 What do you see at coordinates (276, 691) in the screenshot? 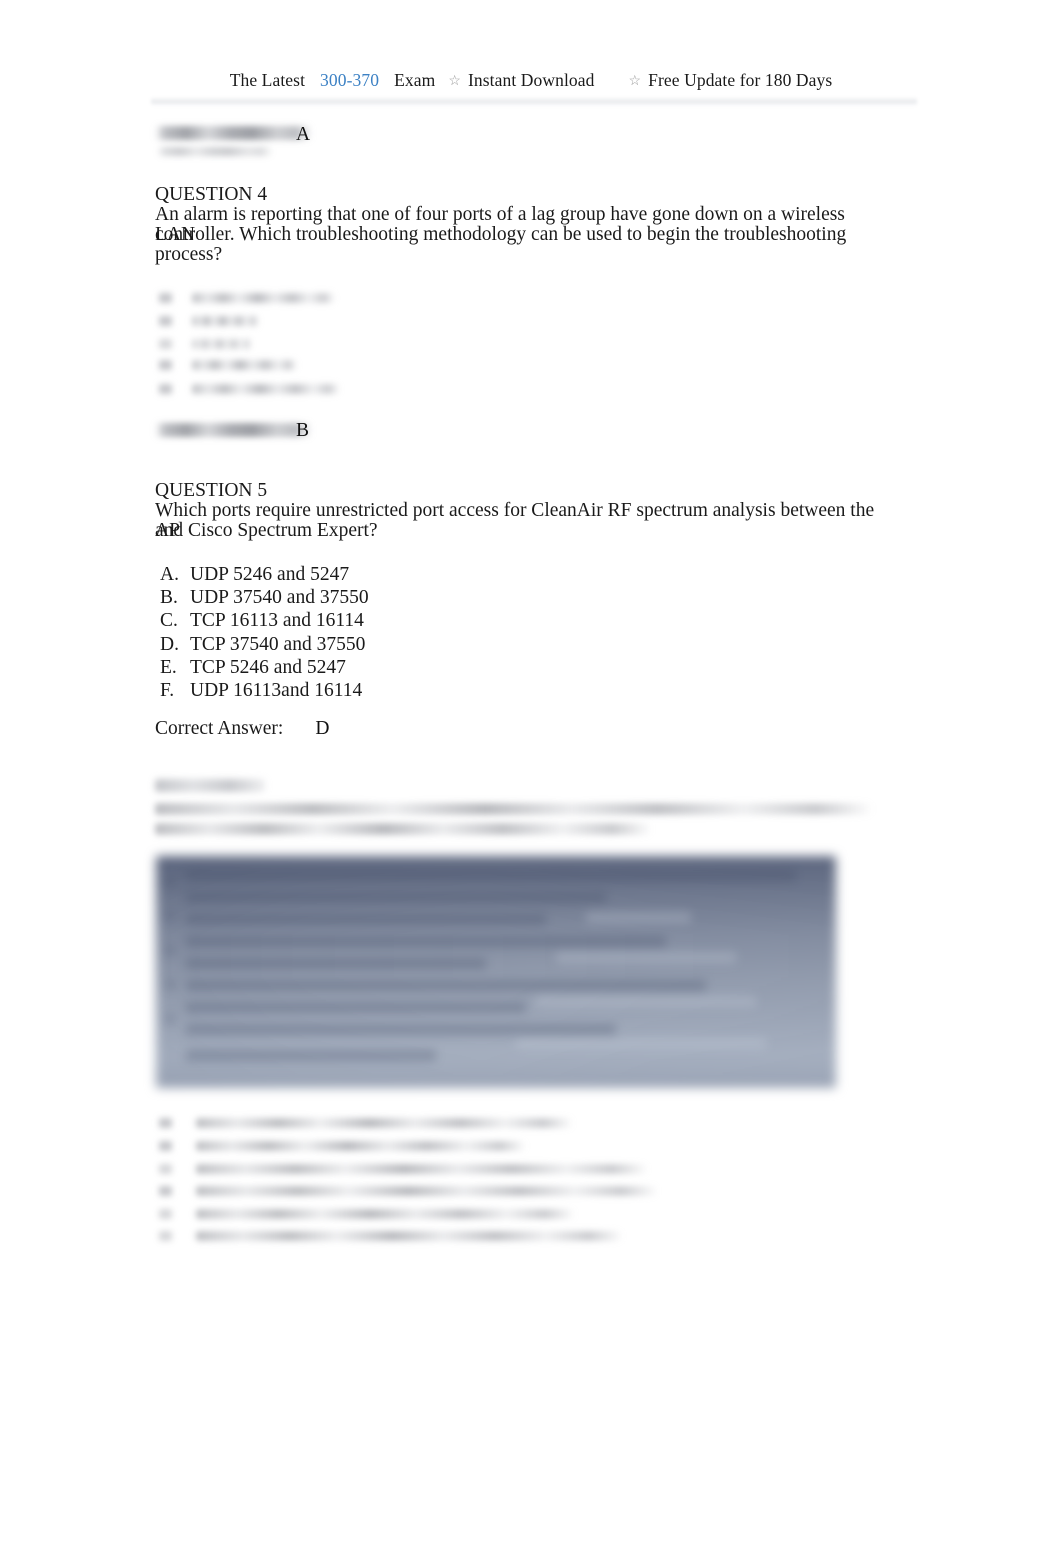
I see `option-f-text: UDP 16113and 16114` at bounding box center [276, 691].